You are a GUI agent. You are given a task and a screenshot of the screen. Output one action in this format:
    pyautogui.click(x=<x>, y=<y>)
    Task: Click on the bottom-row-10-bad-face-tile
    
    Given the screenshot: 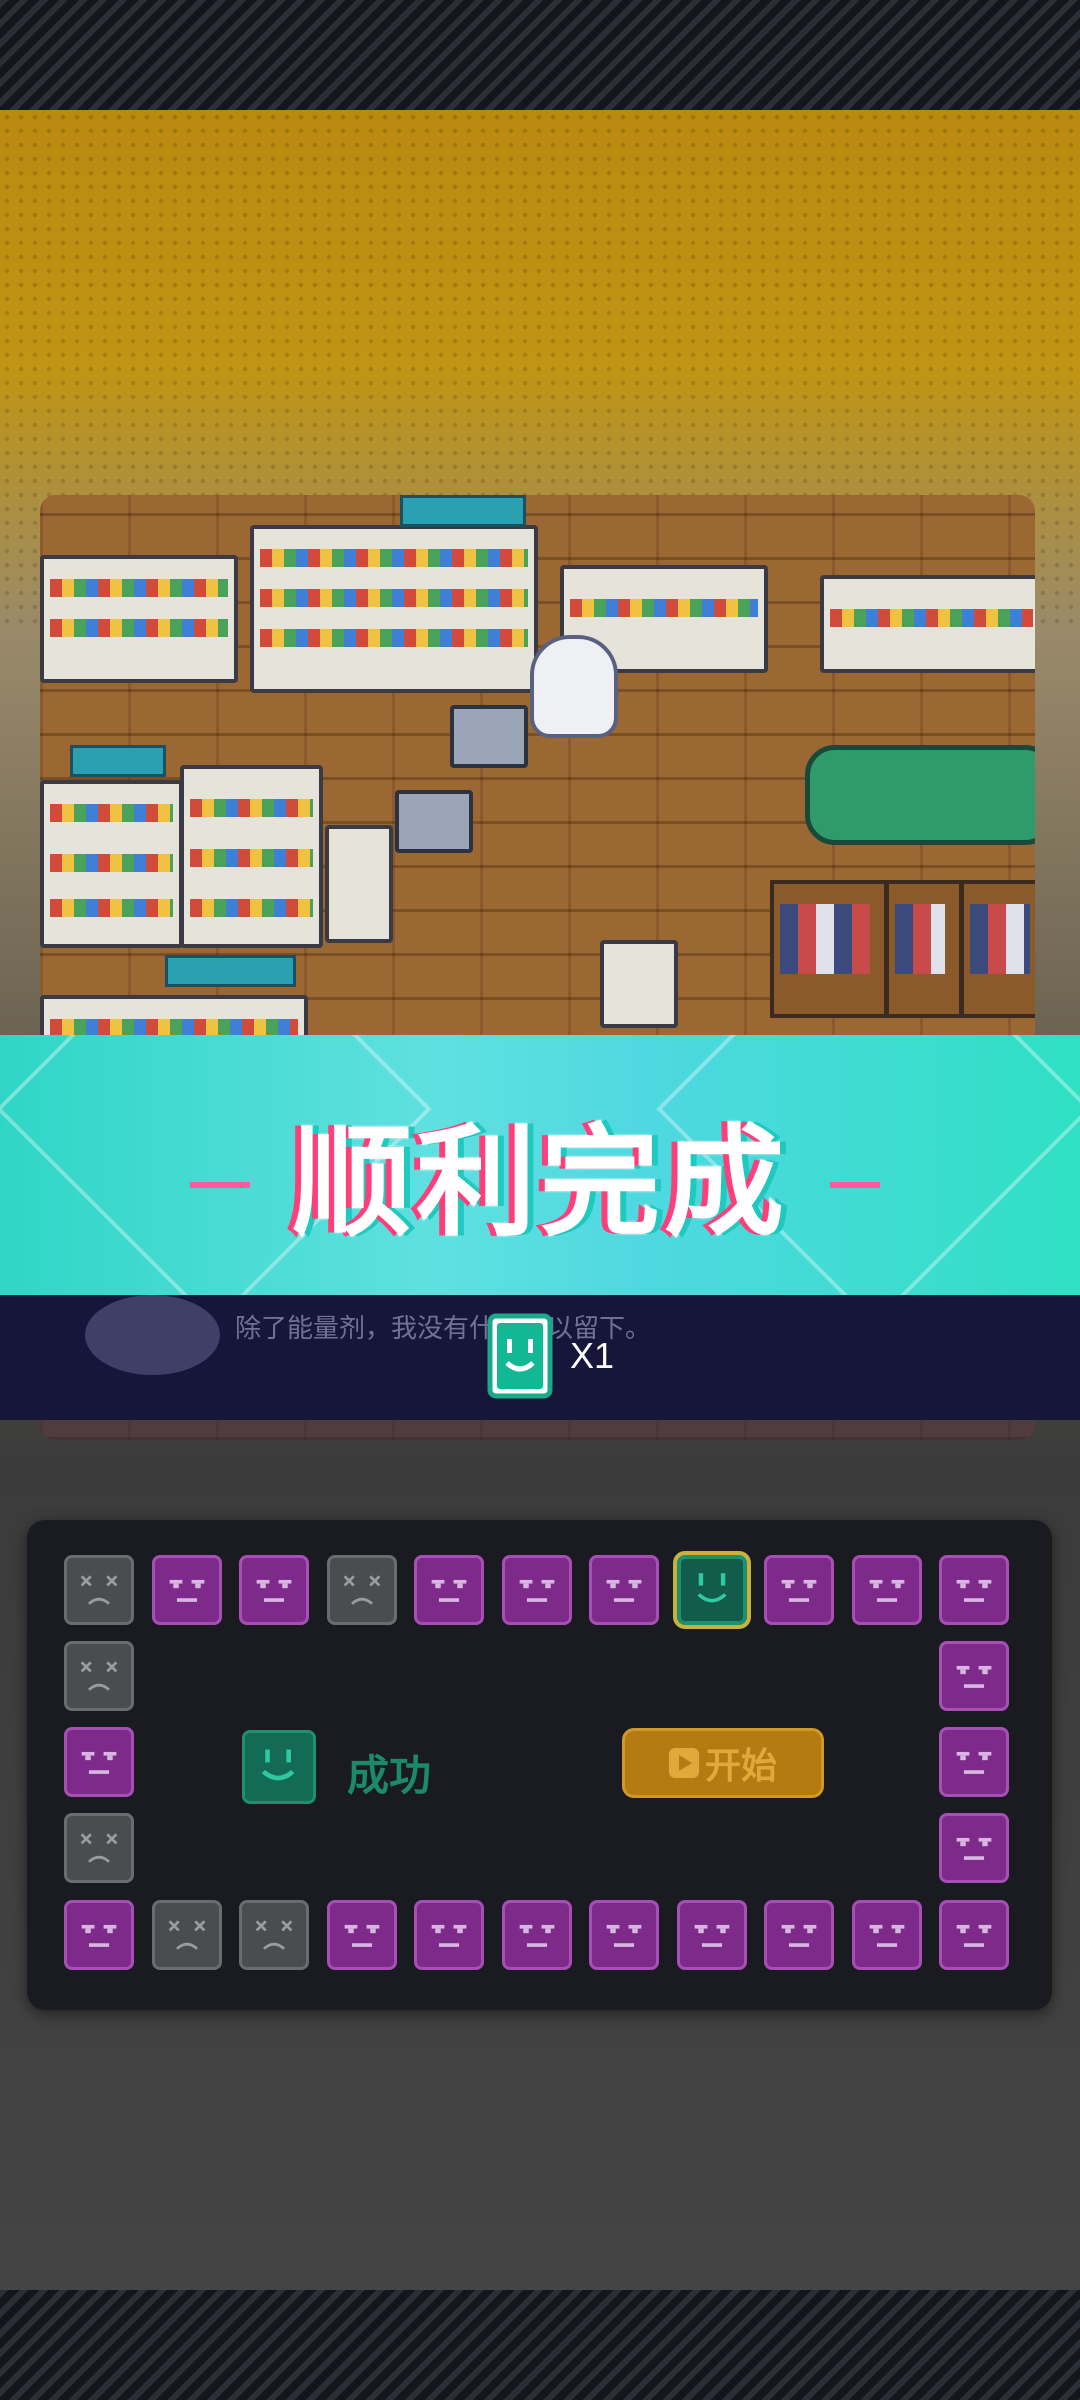 What is the action you would take?
    pyautogui.click(x=886, y=1935)
    